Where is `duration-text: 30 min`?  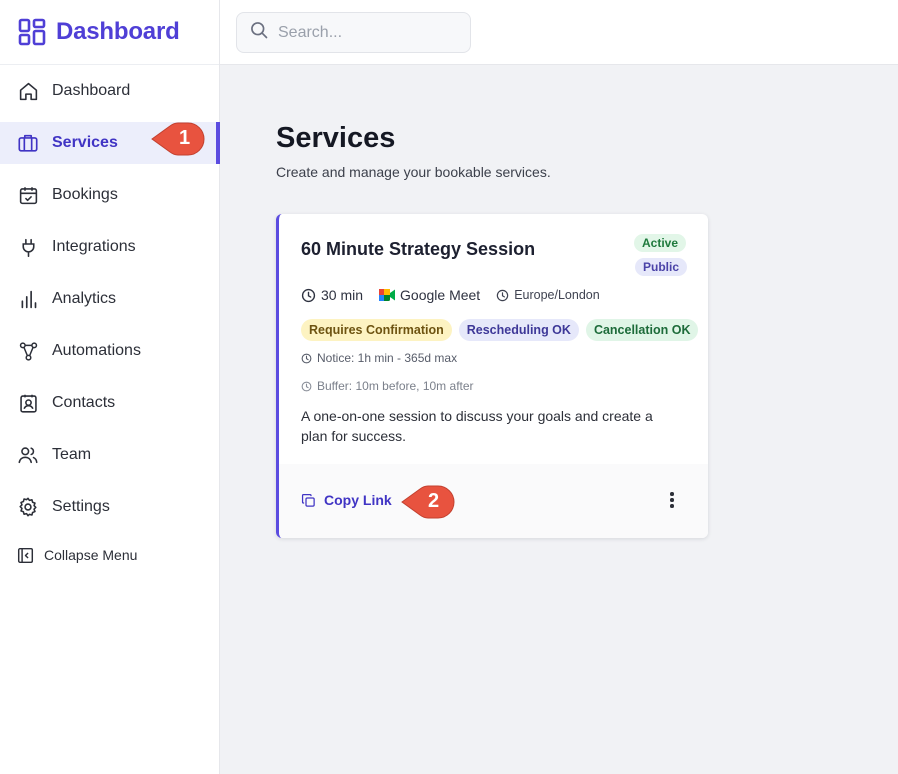
duration-text: 30 min is located at coordinates (342, 295).